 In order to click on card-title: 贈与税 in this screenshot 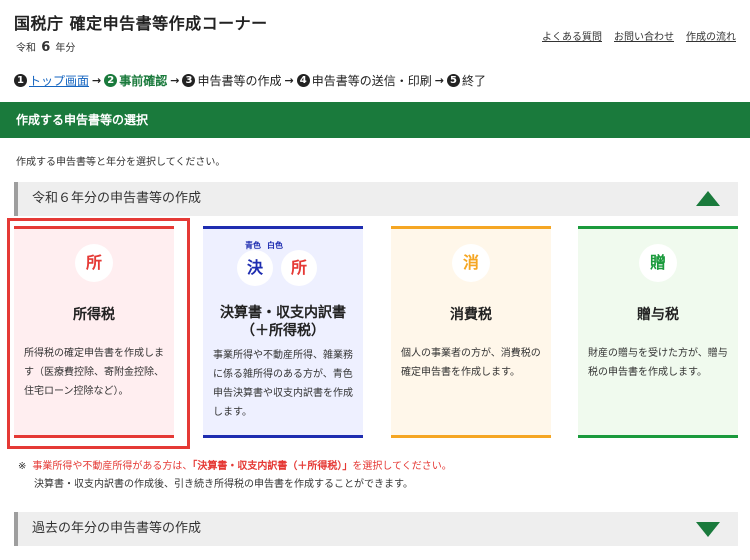, I will do `click(658, 315)`.